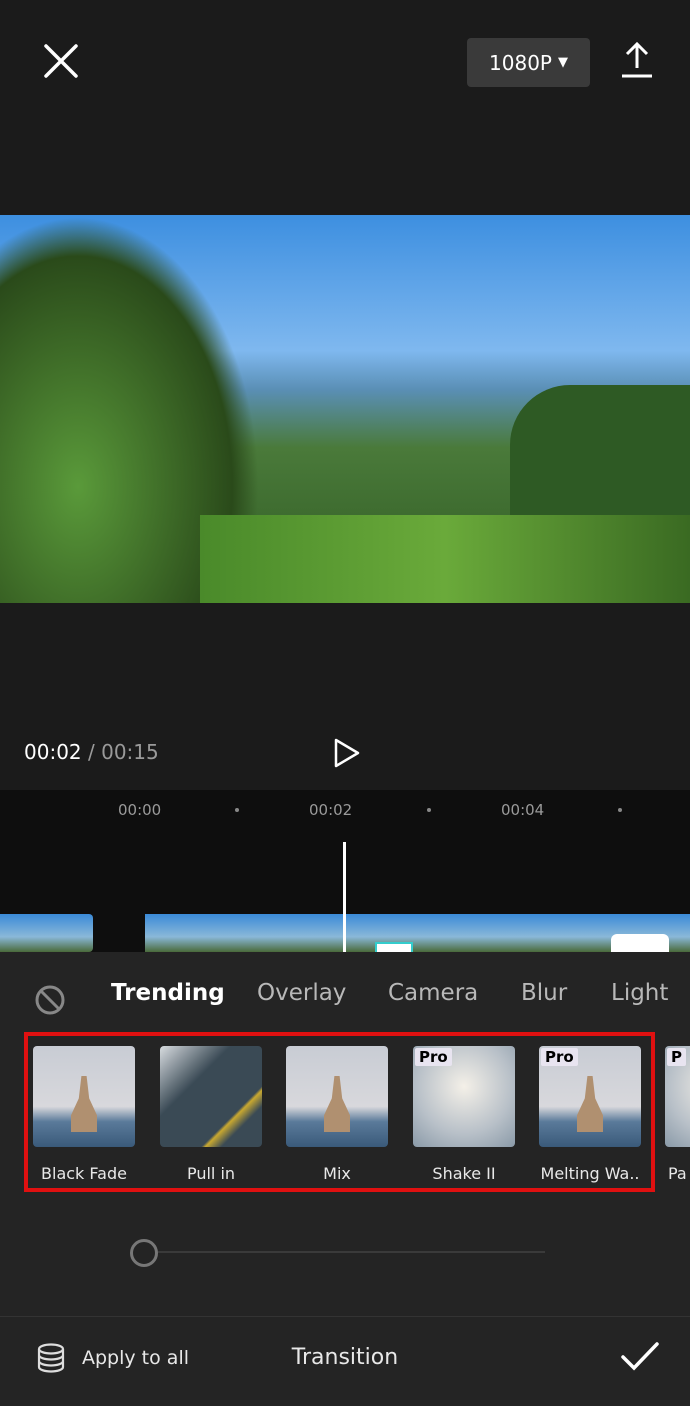 This screenshot has width=690, height=1406. Describe the element at coordinates (523, 810) in the screenshot. I see `timeline-tick: 00:04` at that location.